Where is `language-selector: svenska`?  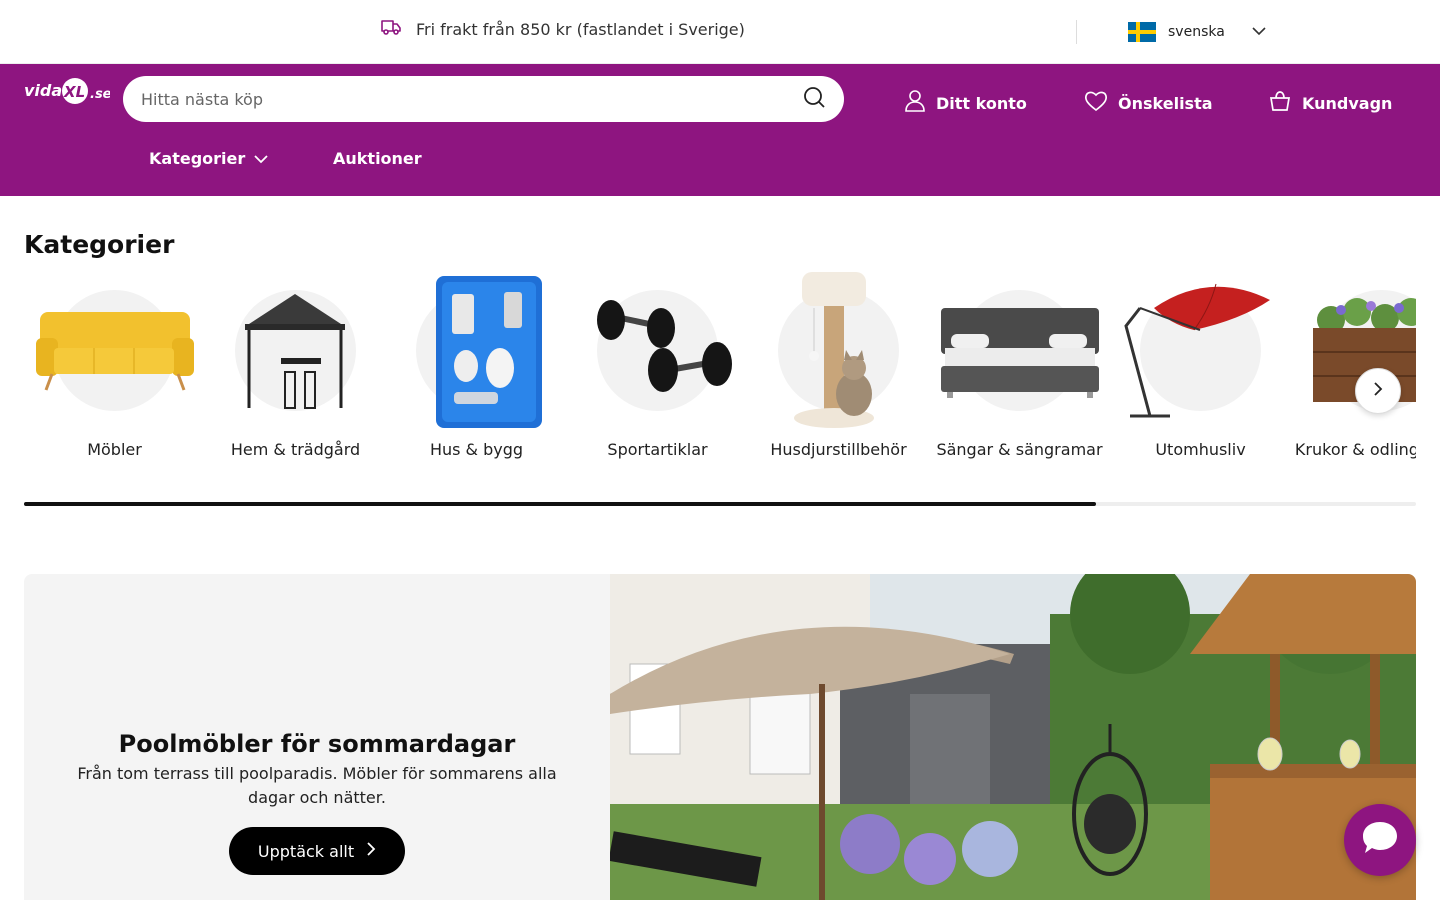 language-selector: svenska is located at coordinates (1197, 32).